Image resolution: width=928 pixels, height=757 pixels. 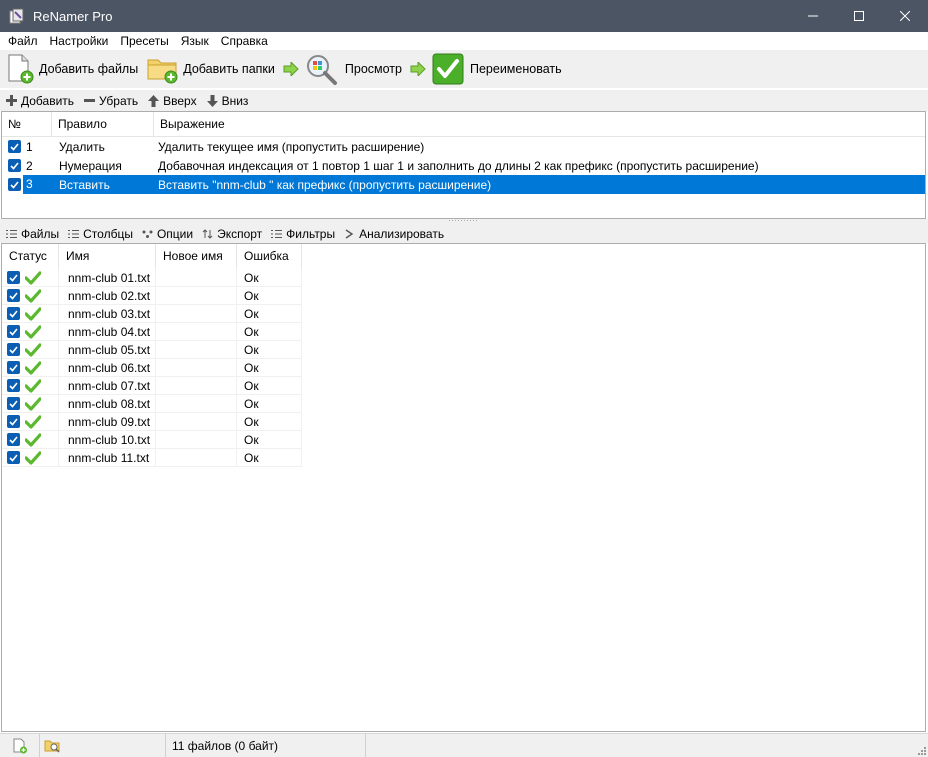 What do you see at coordinates (111, 101) in the screenshot?
I see `remove-rule-button: Убрать` at bounding box center [111, 101].